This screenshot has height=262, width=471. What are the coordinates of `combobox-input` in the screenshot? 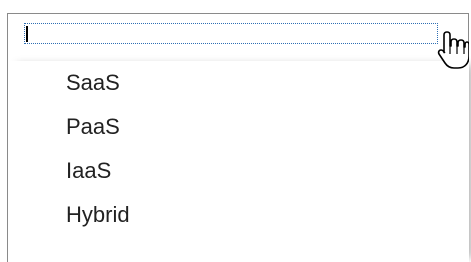 It's located at (231, 33).